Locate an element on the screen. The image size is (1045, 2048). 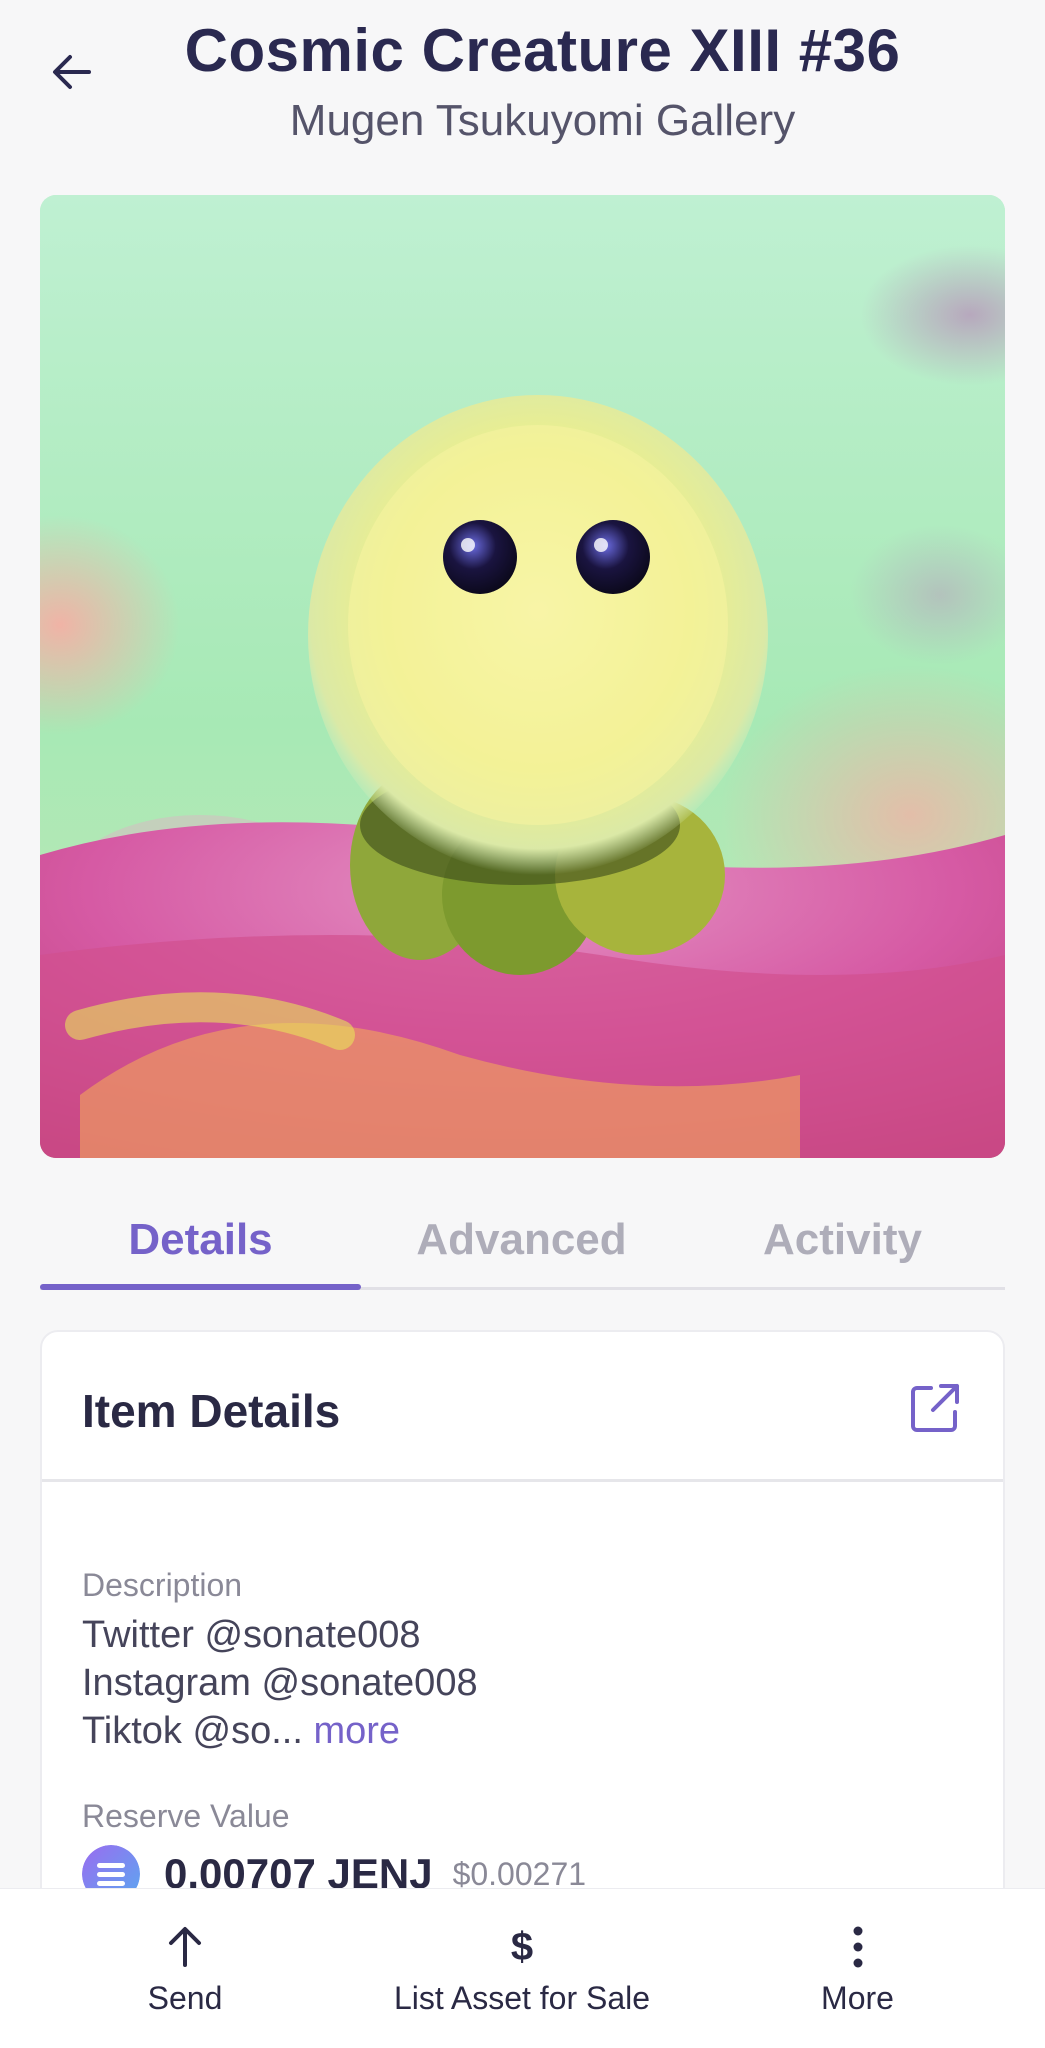
tab-advanced: Advanced is located at coordinates (521, 1240).